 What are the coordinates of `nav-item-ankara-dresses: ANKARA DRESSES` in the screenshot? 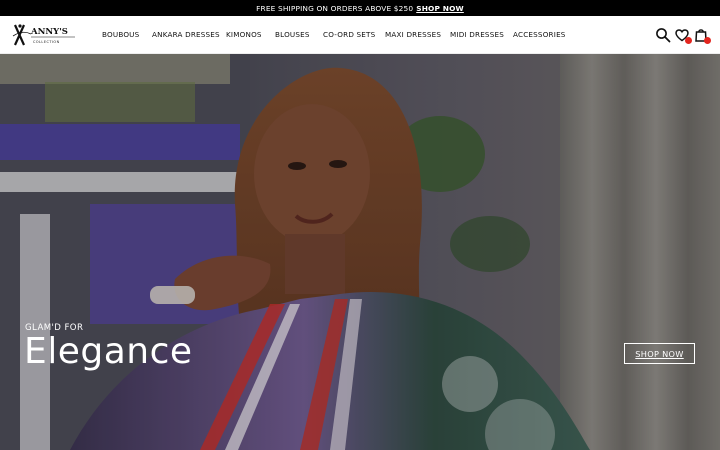 It's located at (186, 34).